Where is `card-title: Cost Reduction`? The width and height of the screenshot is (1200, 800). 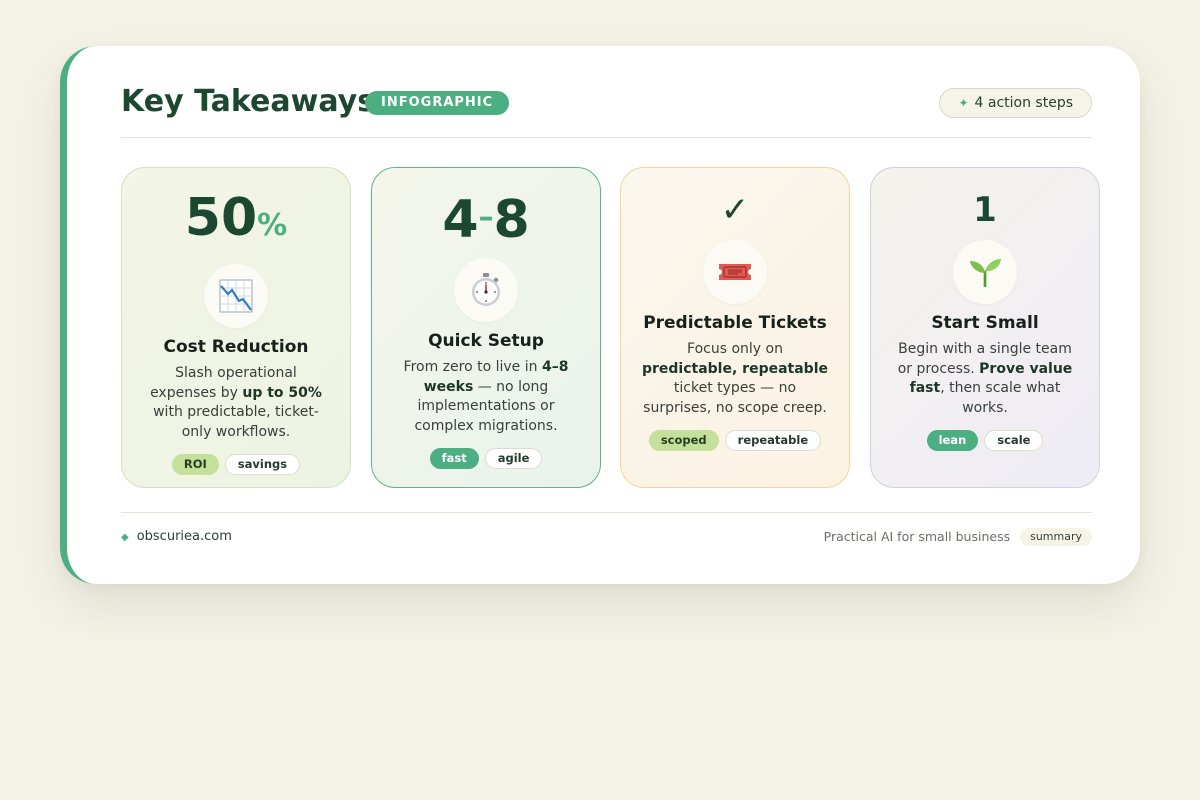
card-title: Cost Reduction is located at coordinates (236, 347).